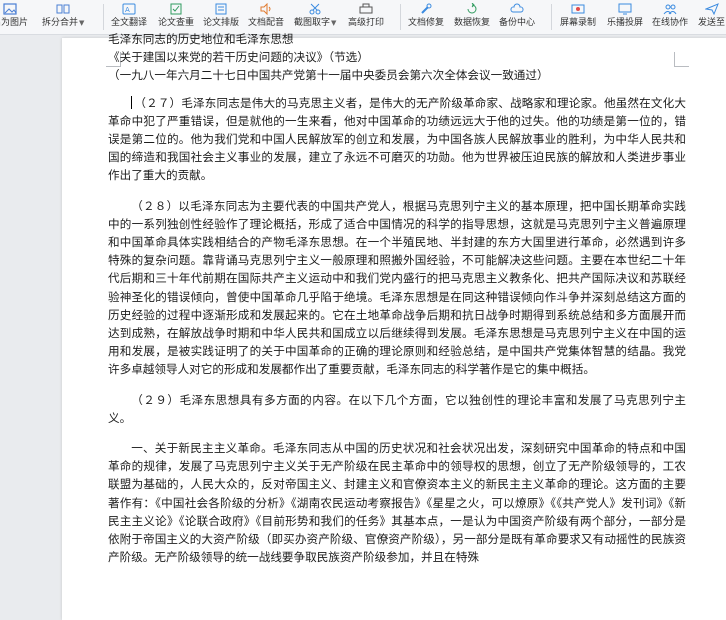  Describe the element at coordinates (315, 9) in the screenshot. I see `scissors-icon` at that location.